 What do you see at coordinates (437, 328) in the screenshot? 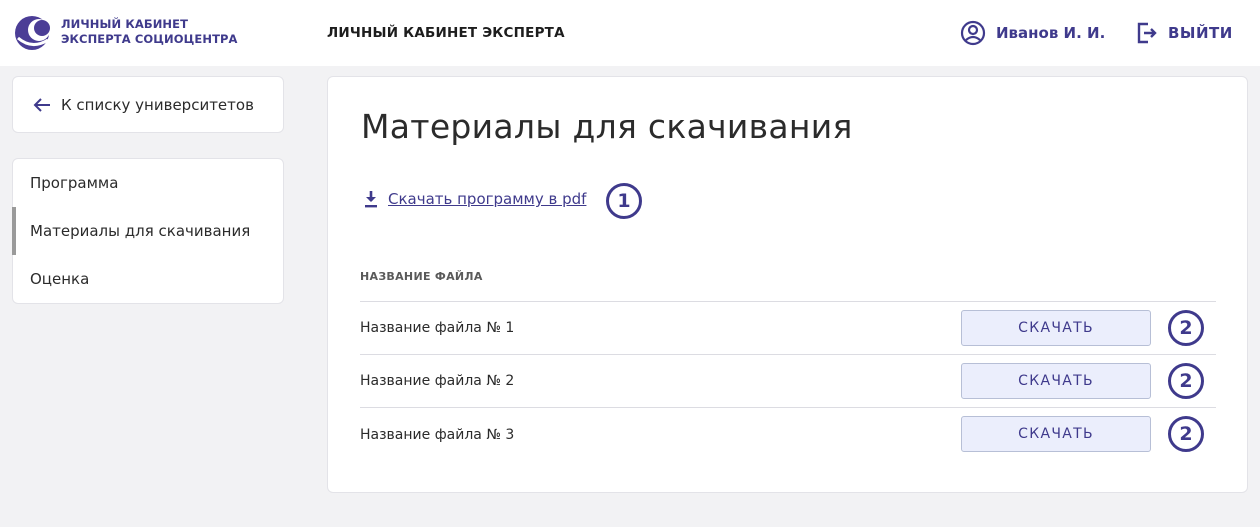
I see `file-name: Название файла № 1` at bounding box center [437, 328].